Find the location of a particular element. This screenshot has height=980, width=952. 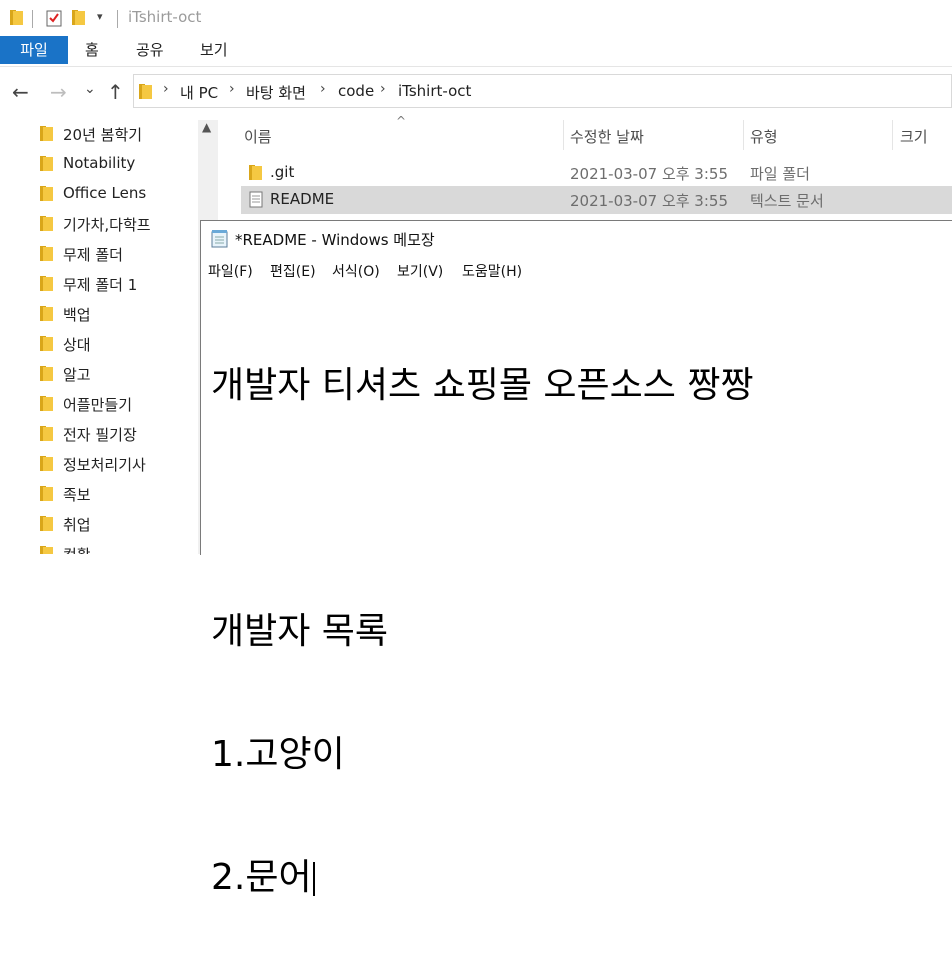

sidebar-item-label: Office Lens is located at coordinates (105, 193).